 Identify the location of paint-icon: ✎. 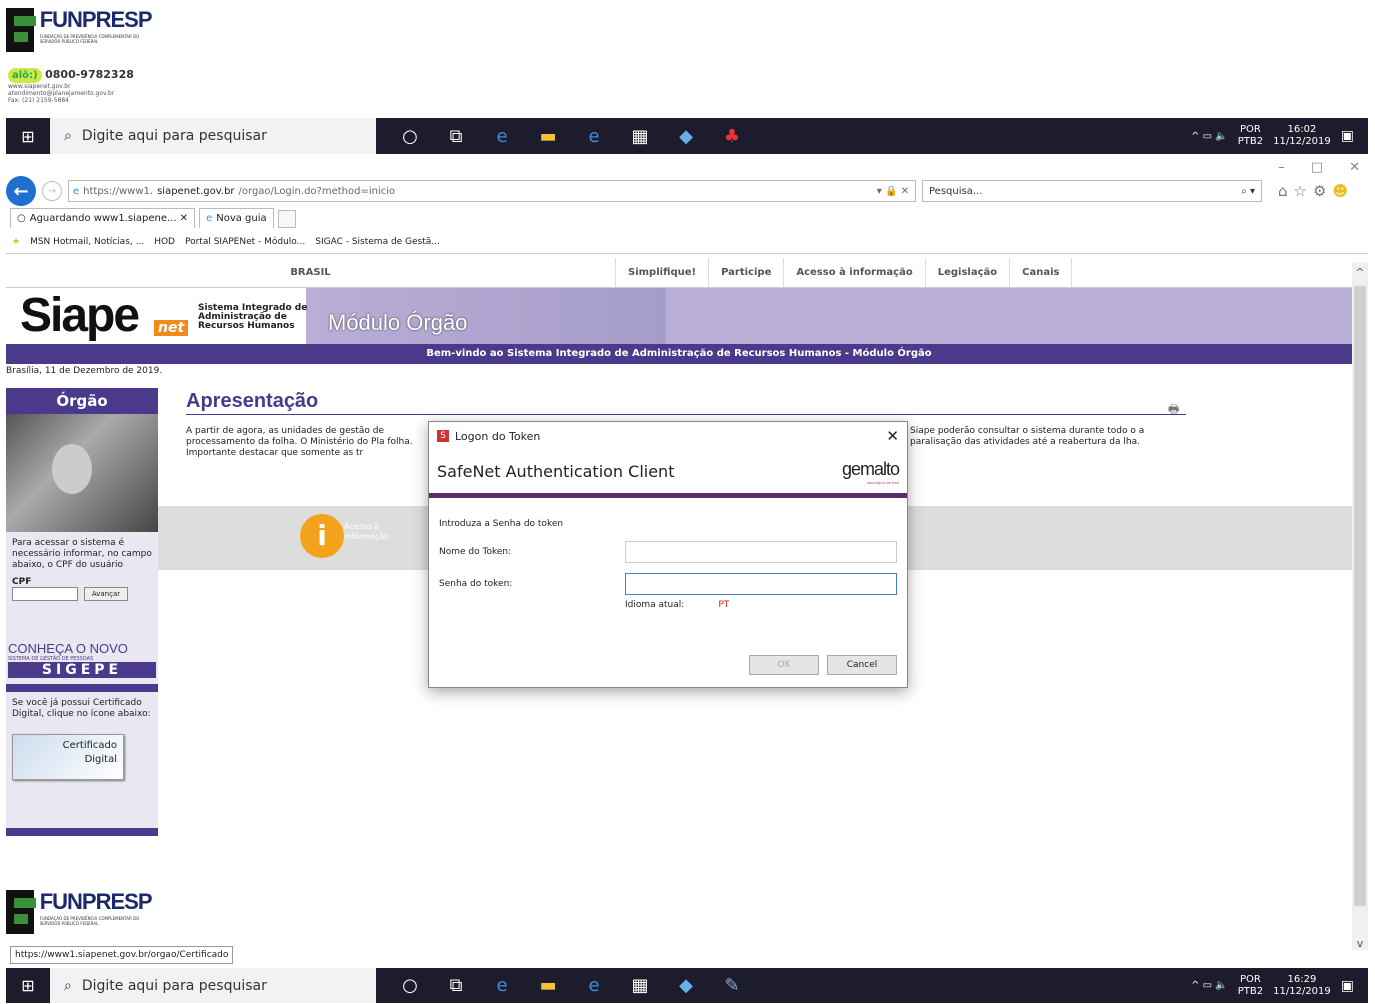
(732, 985).